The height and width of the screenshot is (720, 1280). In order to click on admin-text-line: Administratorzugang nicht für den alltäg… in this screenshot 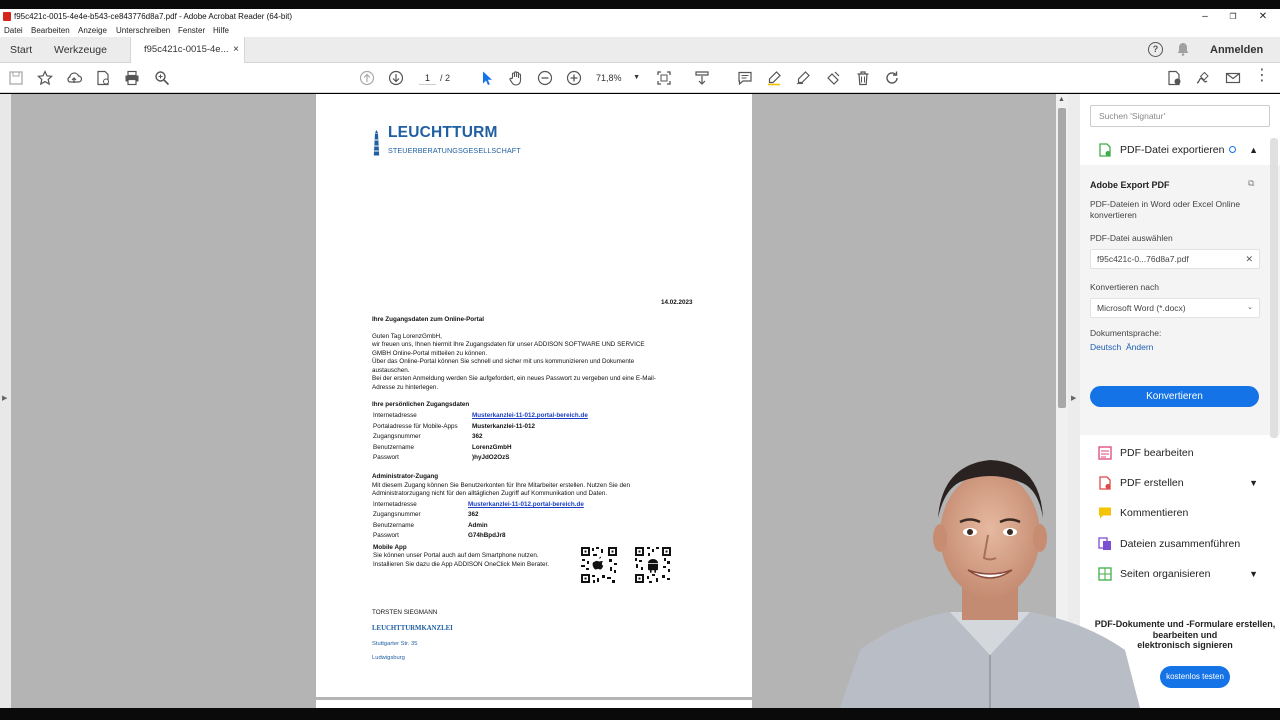, I will do `click(490, 493)`.